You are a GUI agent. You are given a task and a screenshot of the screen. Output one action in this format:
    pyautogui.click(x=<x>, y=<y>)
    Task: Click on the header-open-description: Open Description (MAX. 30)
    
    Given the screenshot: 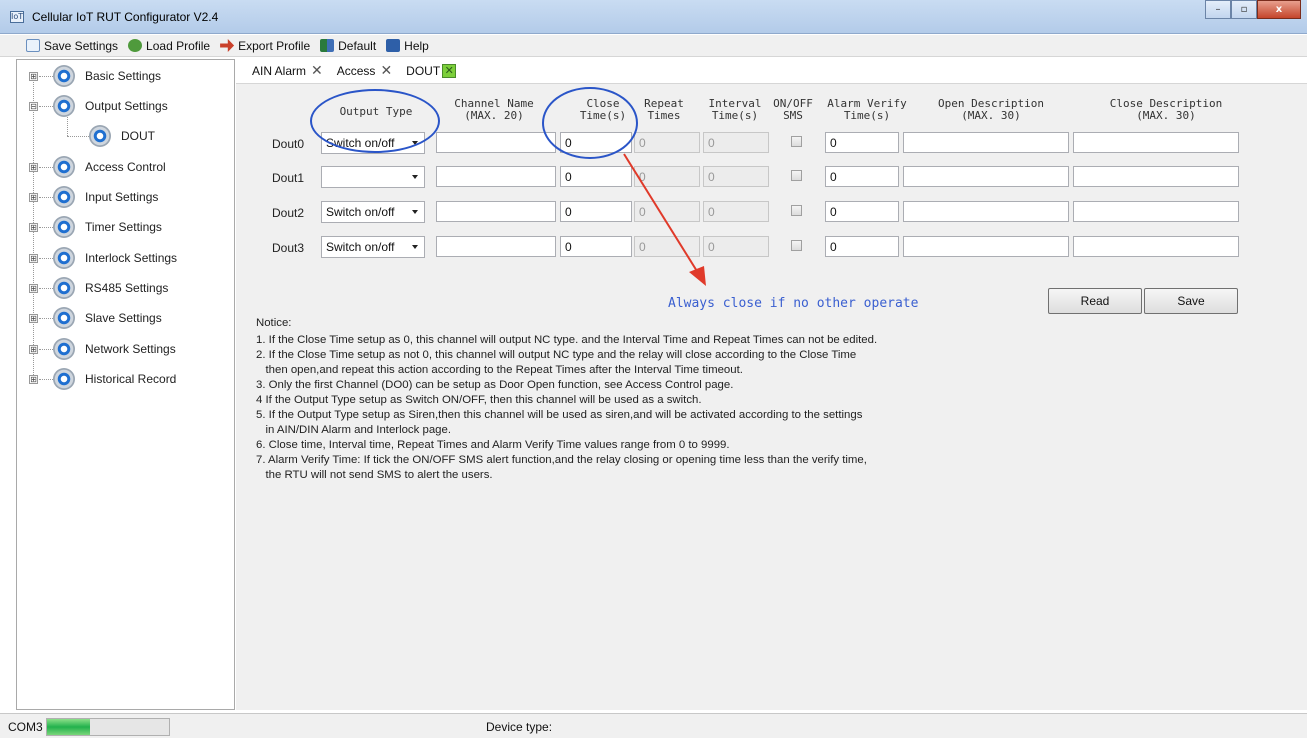 What is the action you would take?
    pyautogui.click(x=991, y=109)
    